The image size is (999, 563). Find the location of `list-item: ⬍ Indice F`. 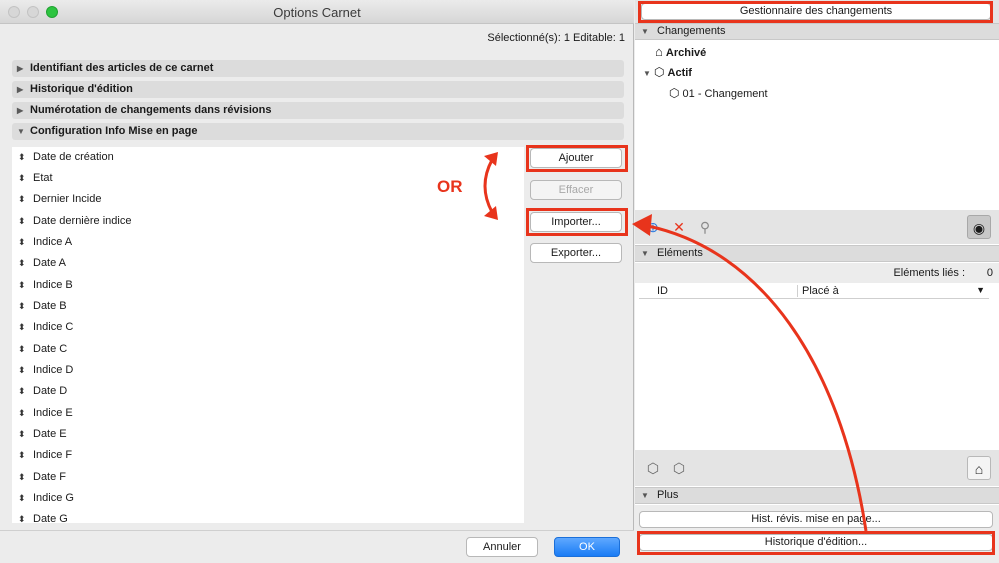

list-item: ⬍ Indice F is located at coordinates (268, 455).